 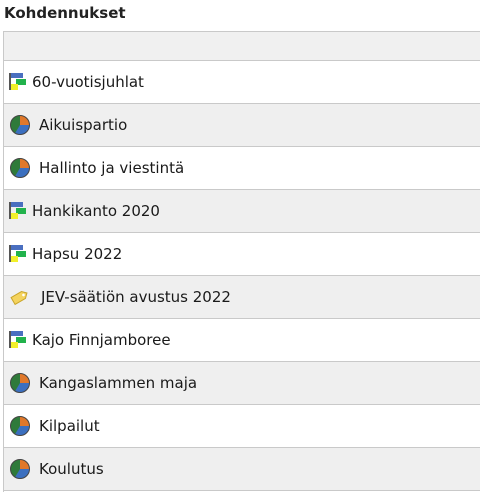 What do you see at coordinates (21, 297) in the screenshot?
I see `tag-icon` at bounding box center [21, 297].